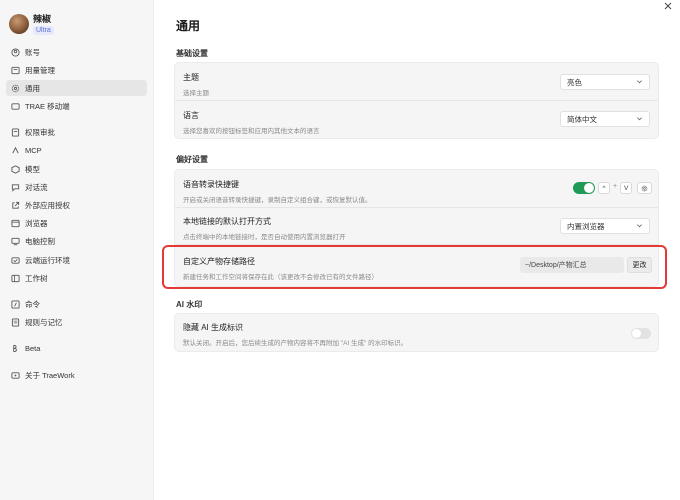  I want to click on hide-ai-label-title: 隐藏 AI 生成标识, so click(213, 327).